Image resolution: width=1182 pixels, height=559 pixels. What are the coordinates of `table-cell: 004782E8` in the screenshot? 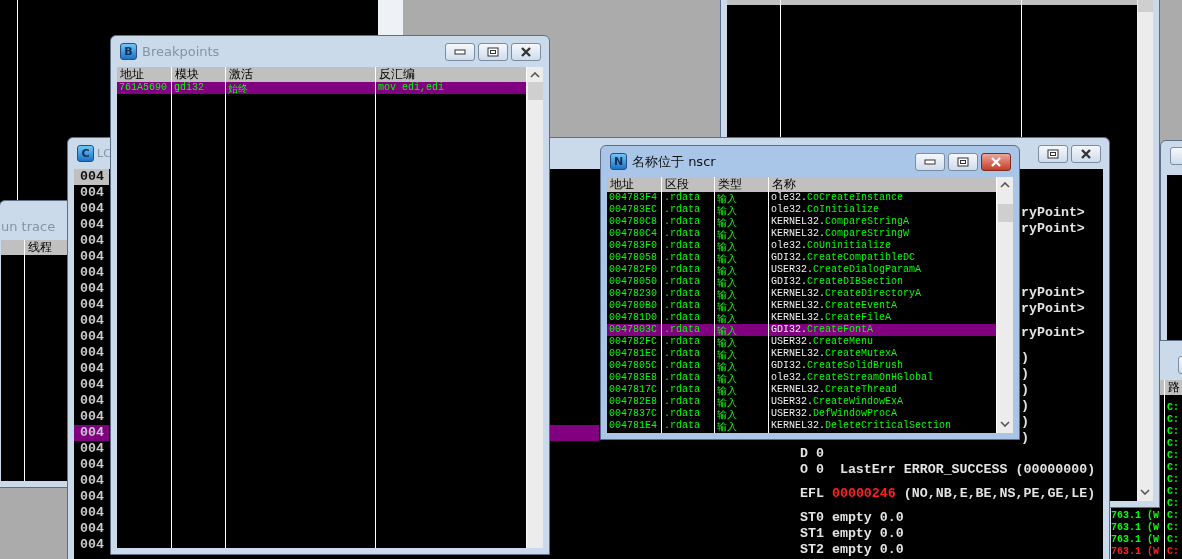 It's located at (634, 402).